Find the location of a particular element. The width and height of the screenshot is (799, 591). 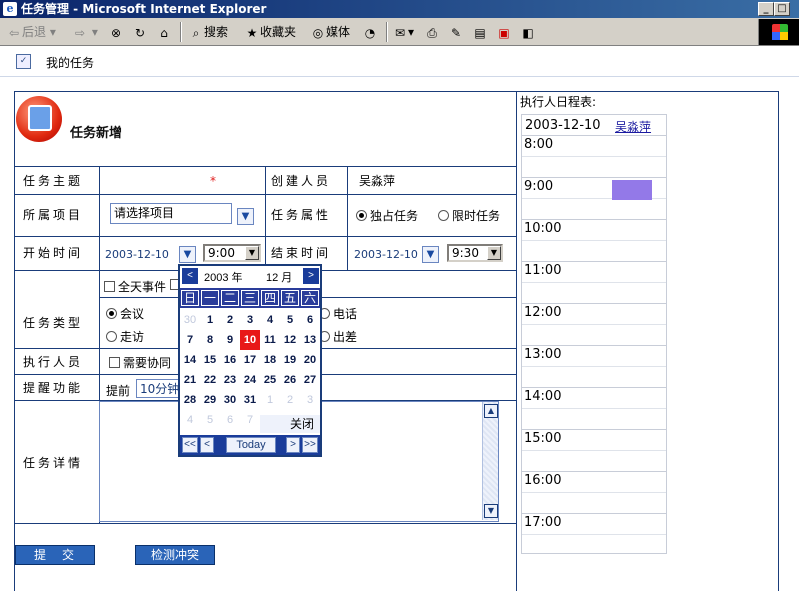

calendar-day: 11 is located at coordinates (270, 340).